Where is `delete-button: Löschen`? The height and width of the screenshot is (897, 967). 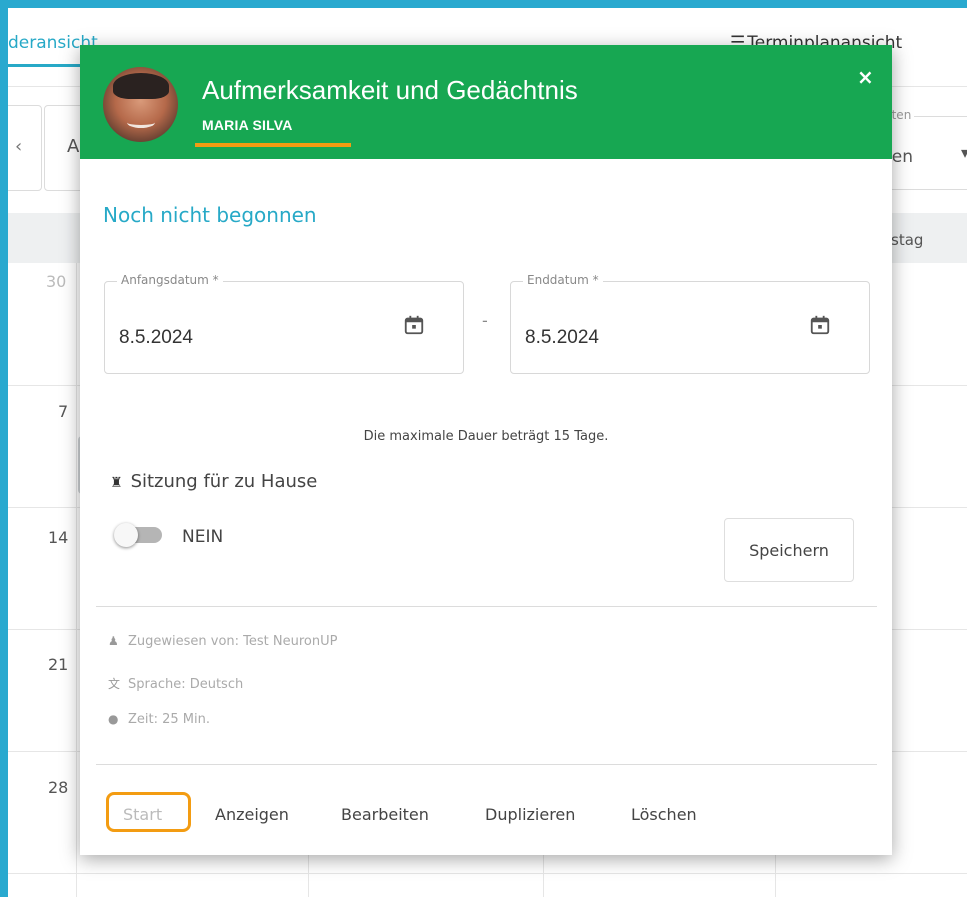
delete-button: Löschen is located at coordinates (664, 814).